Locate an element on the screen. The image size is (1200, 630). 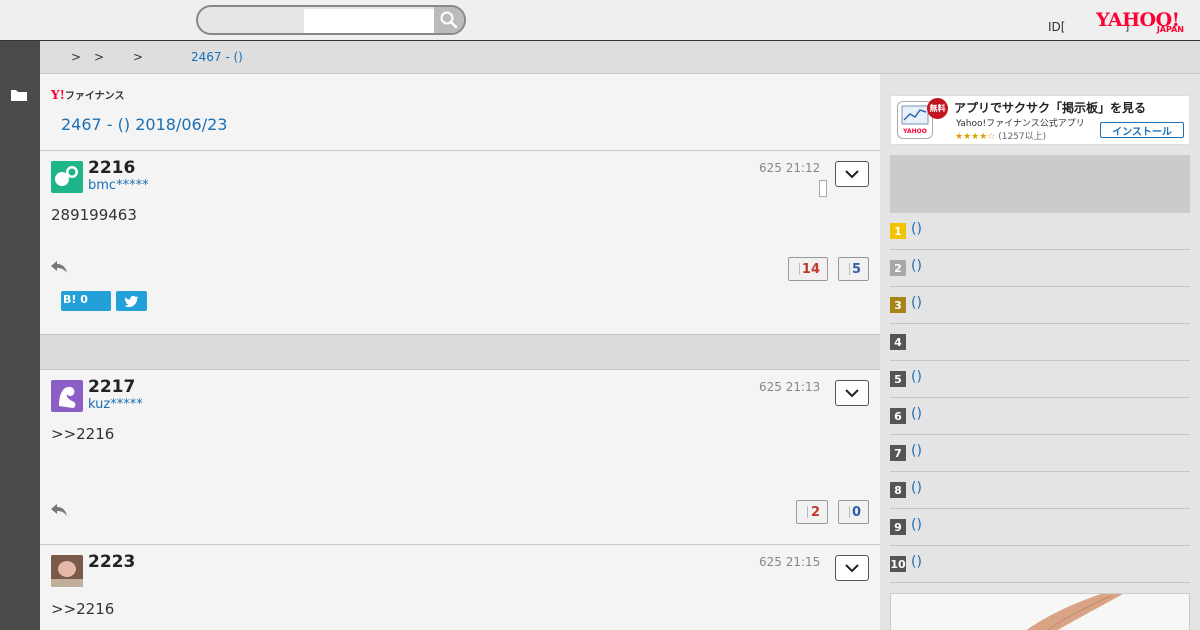
avatar-chat-icon is located at coordinates (66, 176).